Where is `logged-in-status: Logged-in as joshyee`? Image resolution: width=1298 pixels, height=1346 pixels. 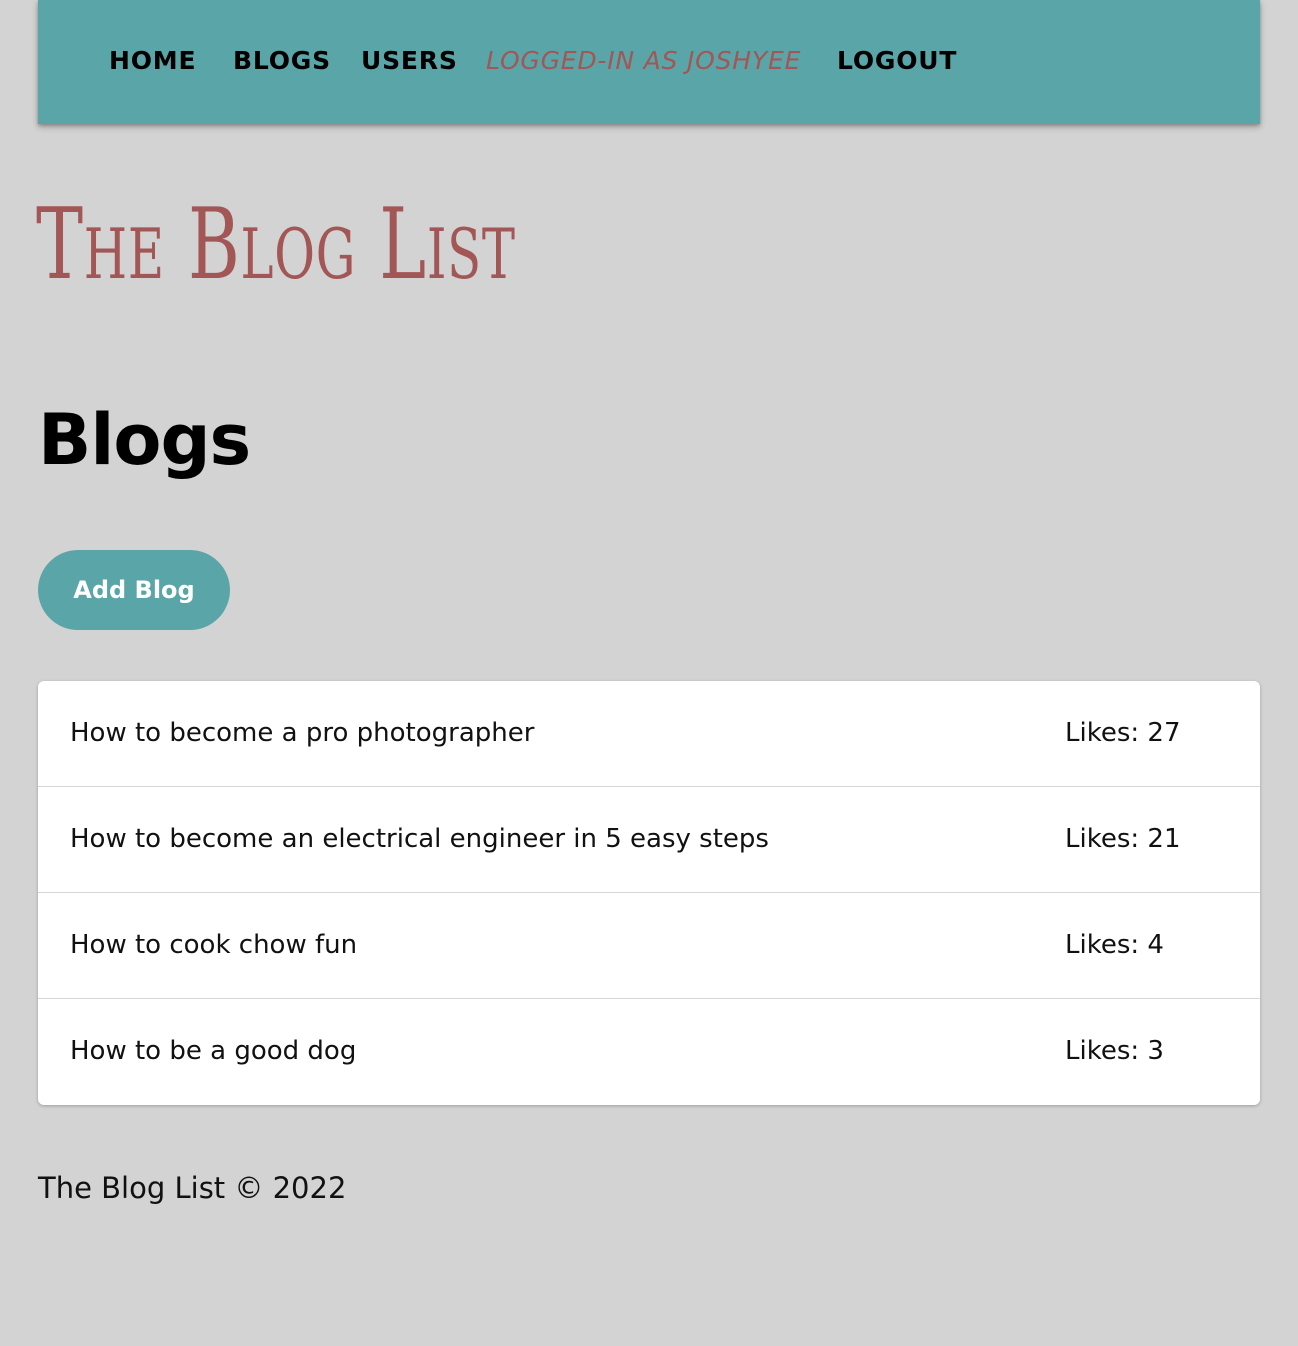 logged-in-status: Logged-in as joshyee is located at coordinates (644, 60).